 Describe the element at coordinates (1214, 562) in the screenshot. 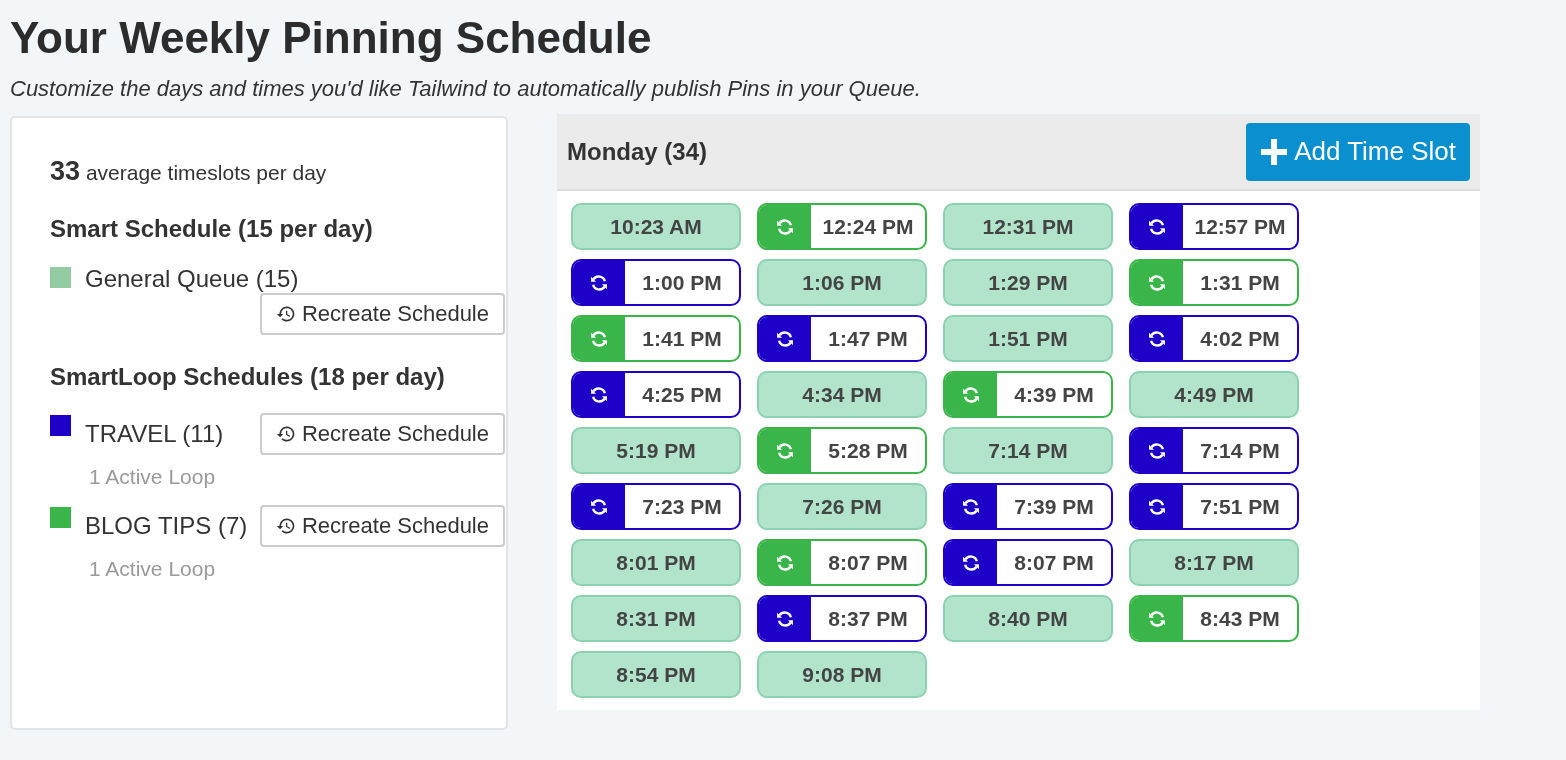

I see `time-slot: 8:17 PM` at that location.